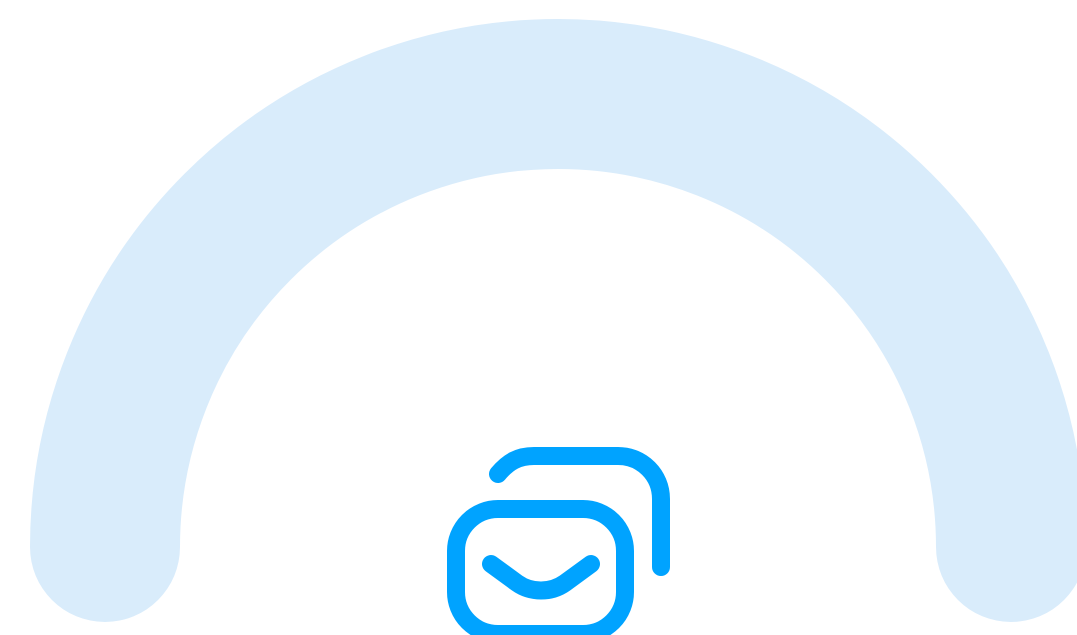 The height and width of the screenshot is (635, 1077). I want to click on messages-icon, so click(558, 541).